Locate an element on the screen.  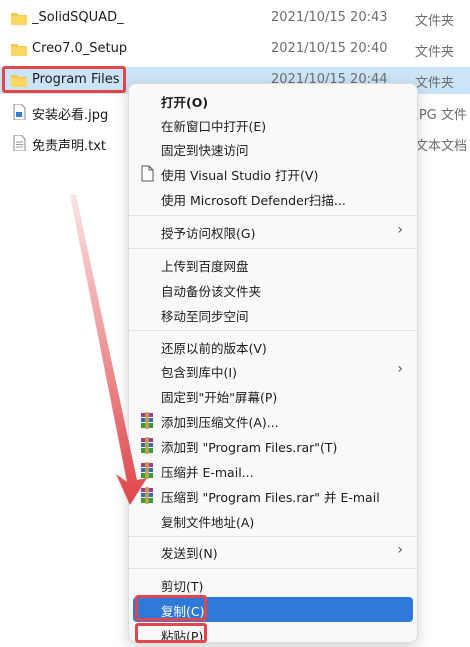
menu-item-label: 包含到库中(I) is located at coordinates (199, 372).